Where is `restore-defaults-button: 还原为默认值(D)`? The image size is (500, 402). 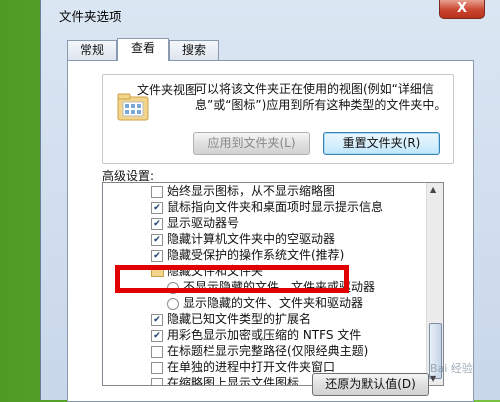 restore-defaults-button: 还原为默认值(D) is located at coordinates (370, 384).